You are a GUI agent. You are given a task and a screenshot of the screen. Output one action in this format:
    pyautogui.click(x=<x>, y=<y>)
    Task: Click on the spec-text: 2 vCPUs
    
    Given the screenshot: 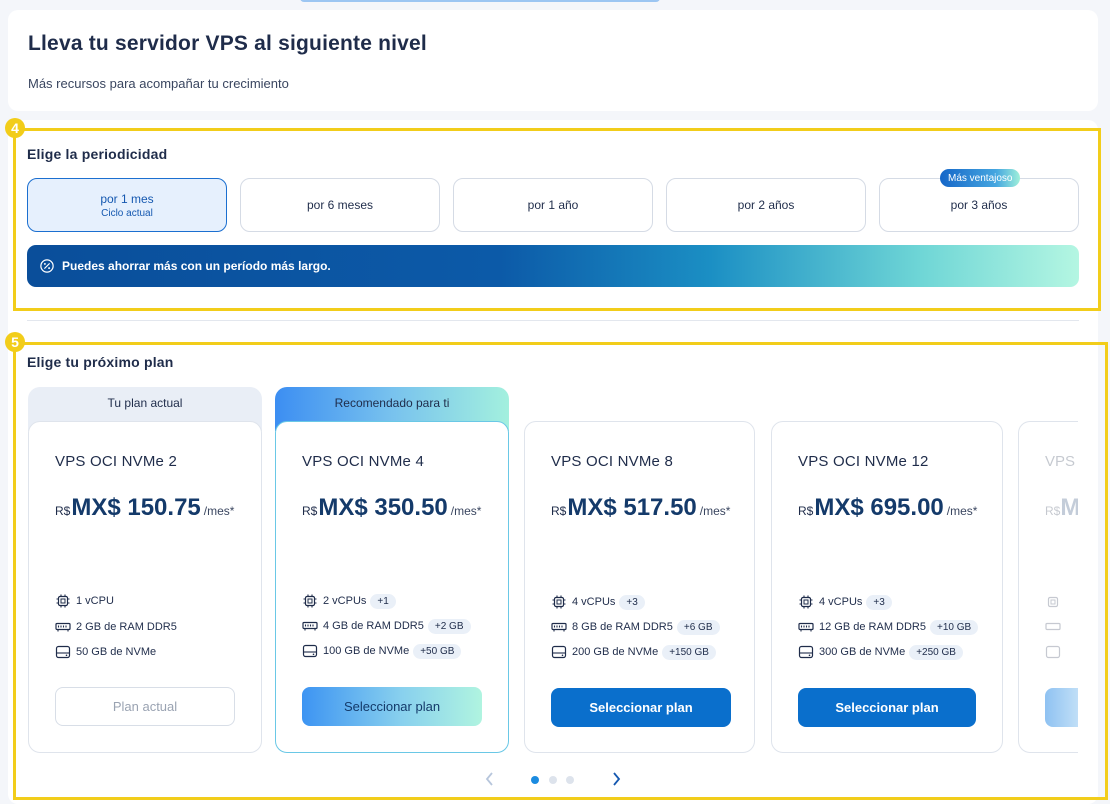 What is the action you would take?
    pyautogui.click(x=345, y=601)
    